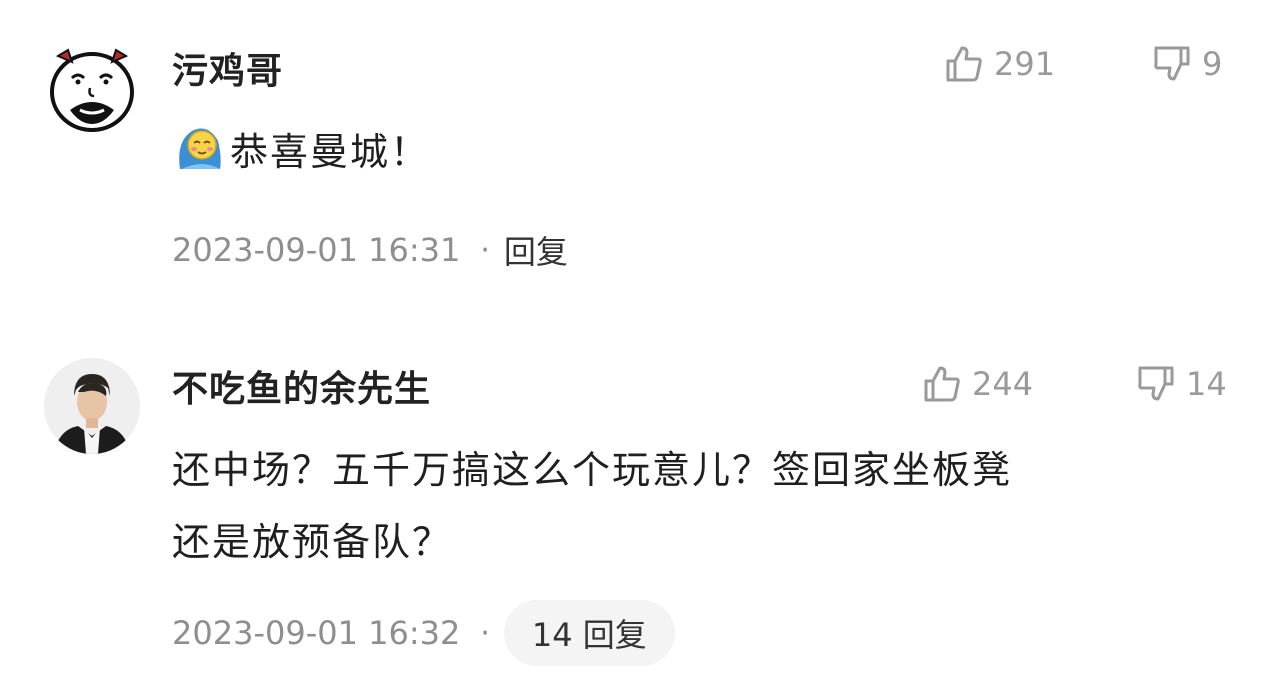 The width and height of the screenshot is (1284, 690). Describe the element at coordinates (199, 148) in the screenshot. I see `blushing-emoji-icon` at that location.